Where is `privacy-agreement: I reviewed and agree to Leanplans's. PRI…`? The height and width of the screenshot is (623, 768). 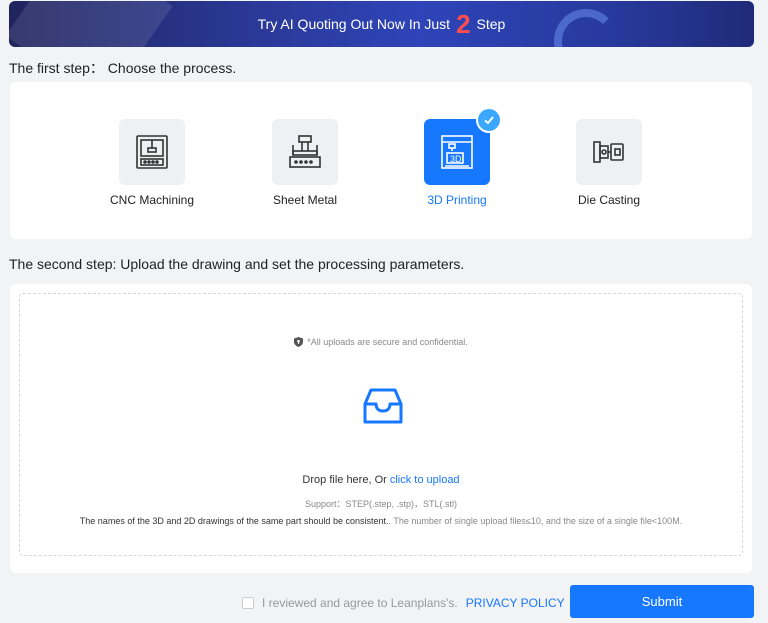 privacy-agreement: I reviewed and agree to Leanplans's. PRI… is located at coordinates (403, 603).